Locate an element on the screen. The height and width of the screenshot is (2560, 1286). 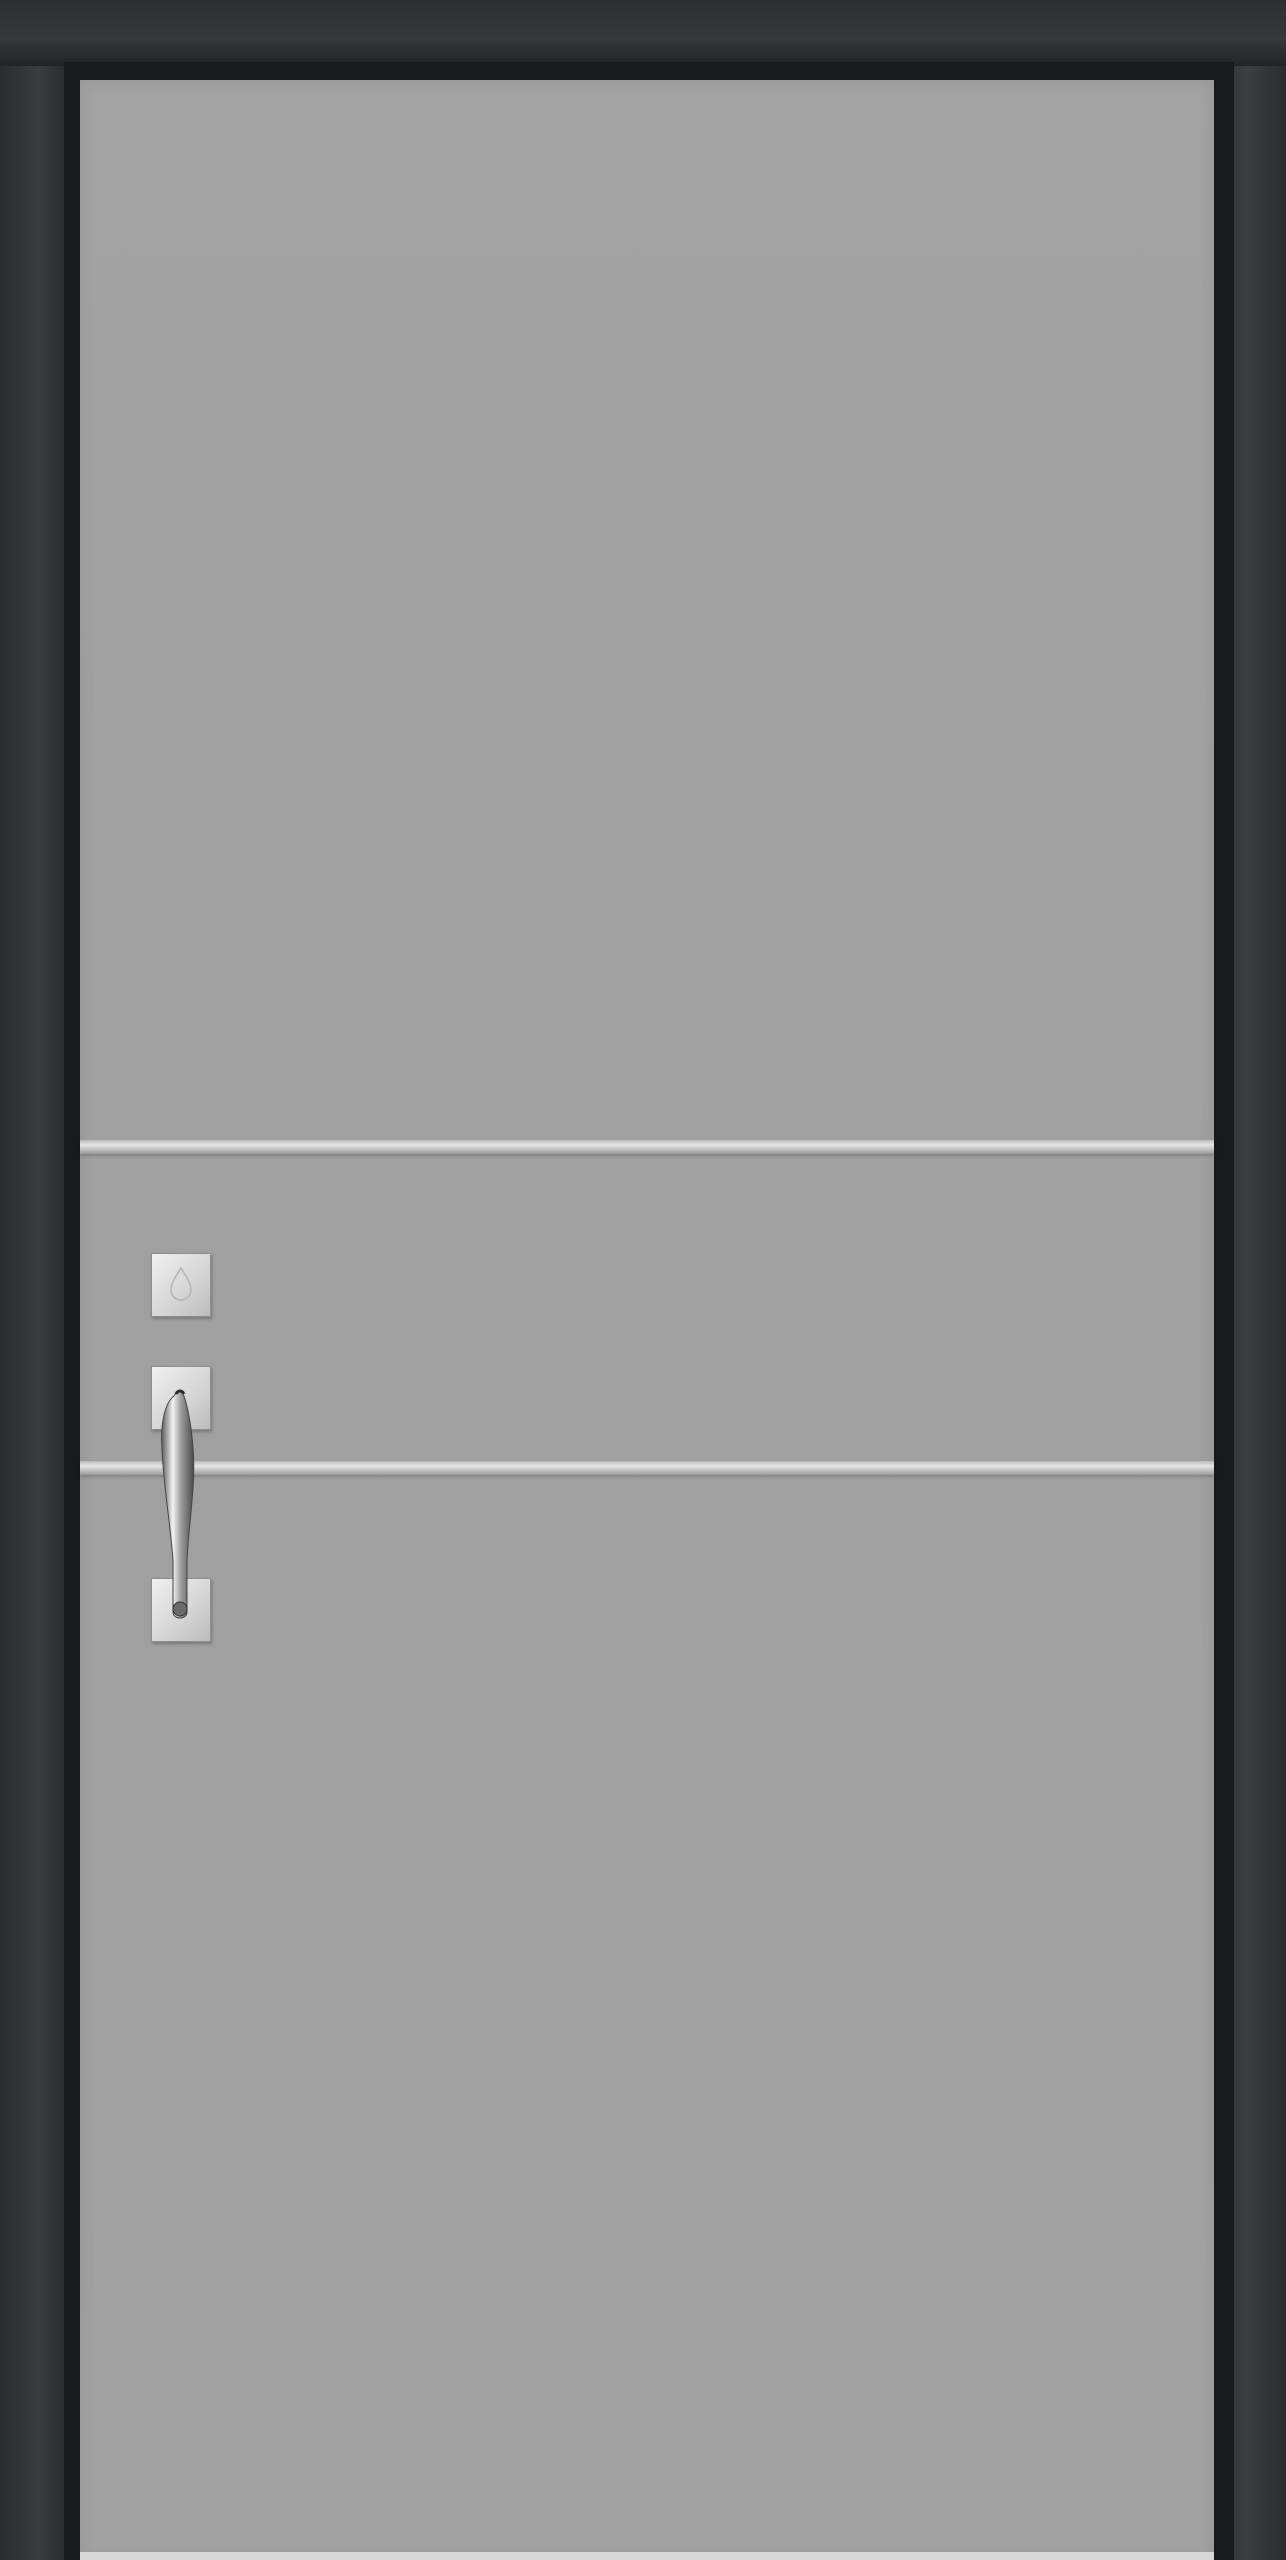
door-frame-header is located at coordinates (643, 33).